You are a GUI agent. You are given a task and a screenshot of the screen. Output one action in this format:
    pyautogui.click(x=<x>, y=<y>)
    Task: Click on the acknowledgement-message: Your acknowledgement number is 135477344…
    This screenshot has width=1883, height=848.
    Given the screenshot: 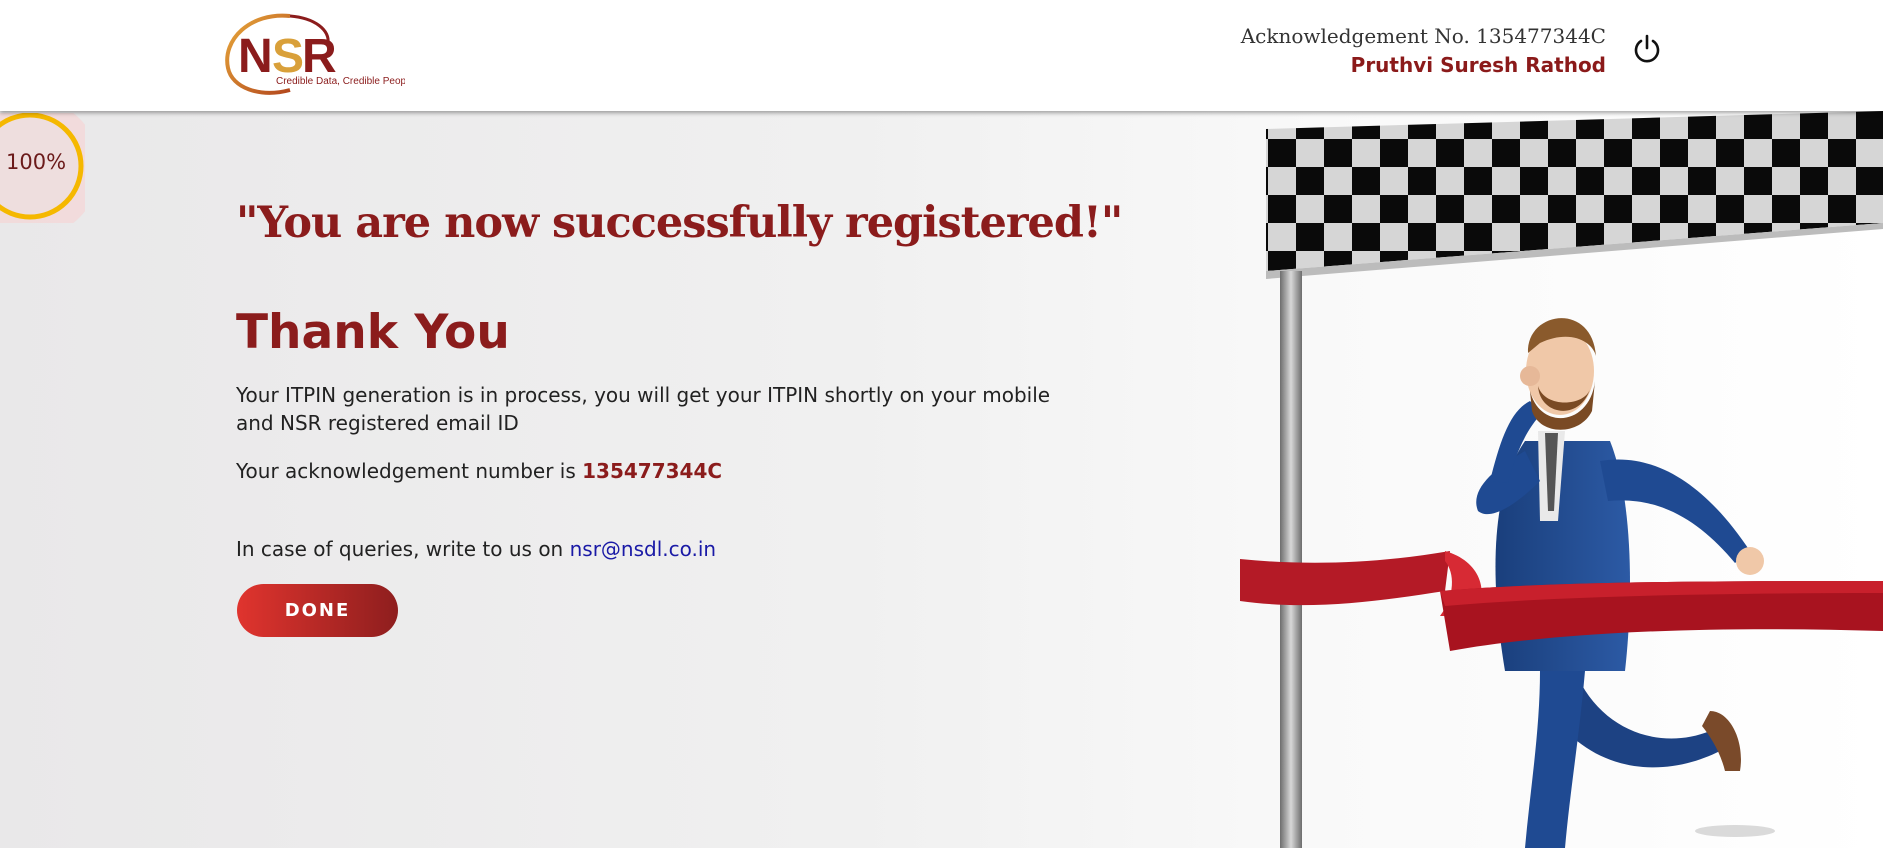 What is the action you would take?
    pyautogui.click(x=651, y=471)
    